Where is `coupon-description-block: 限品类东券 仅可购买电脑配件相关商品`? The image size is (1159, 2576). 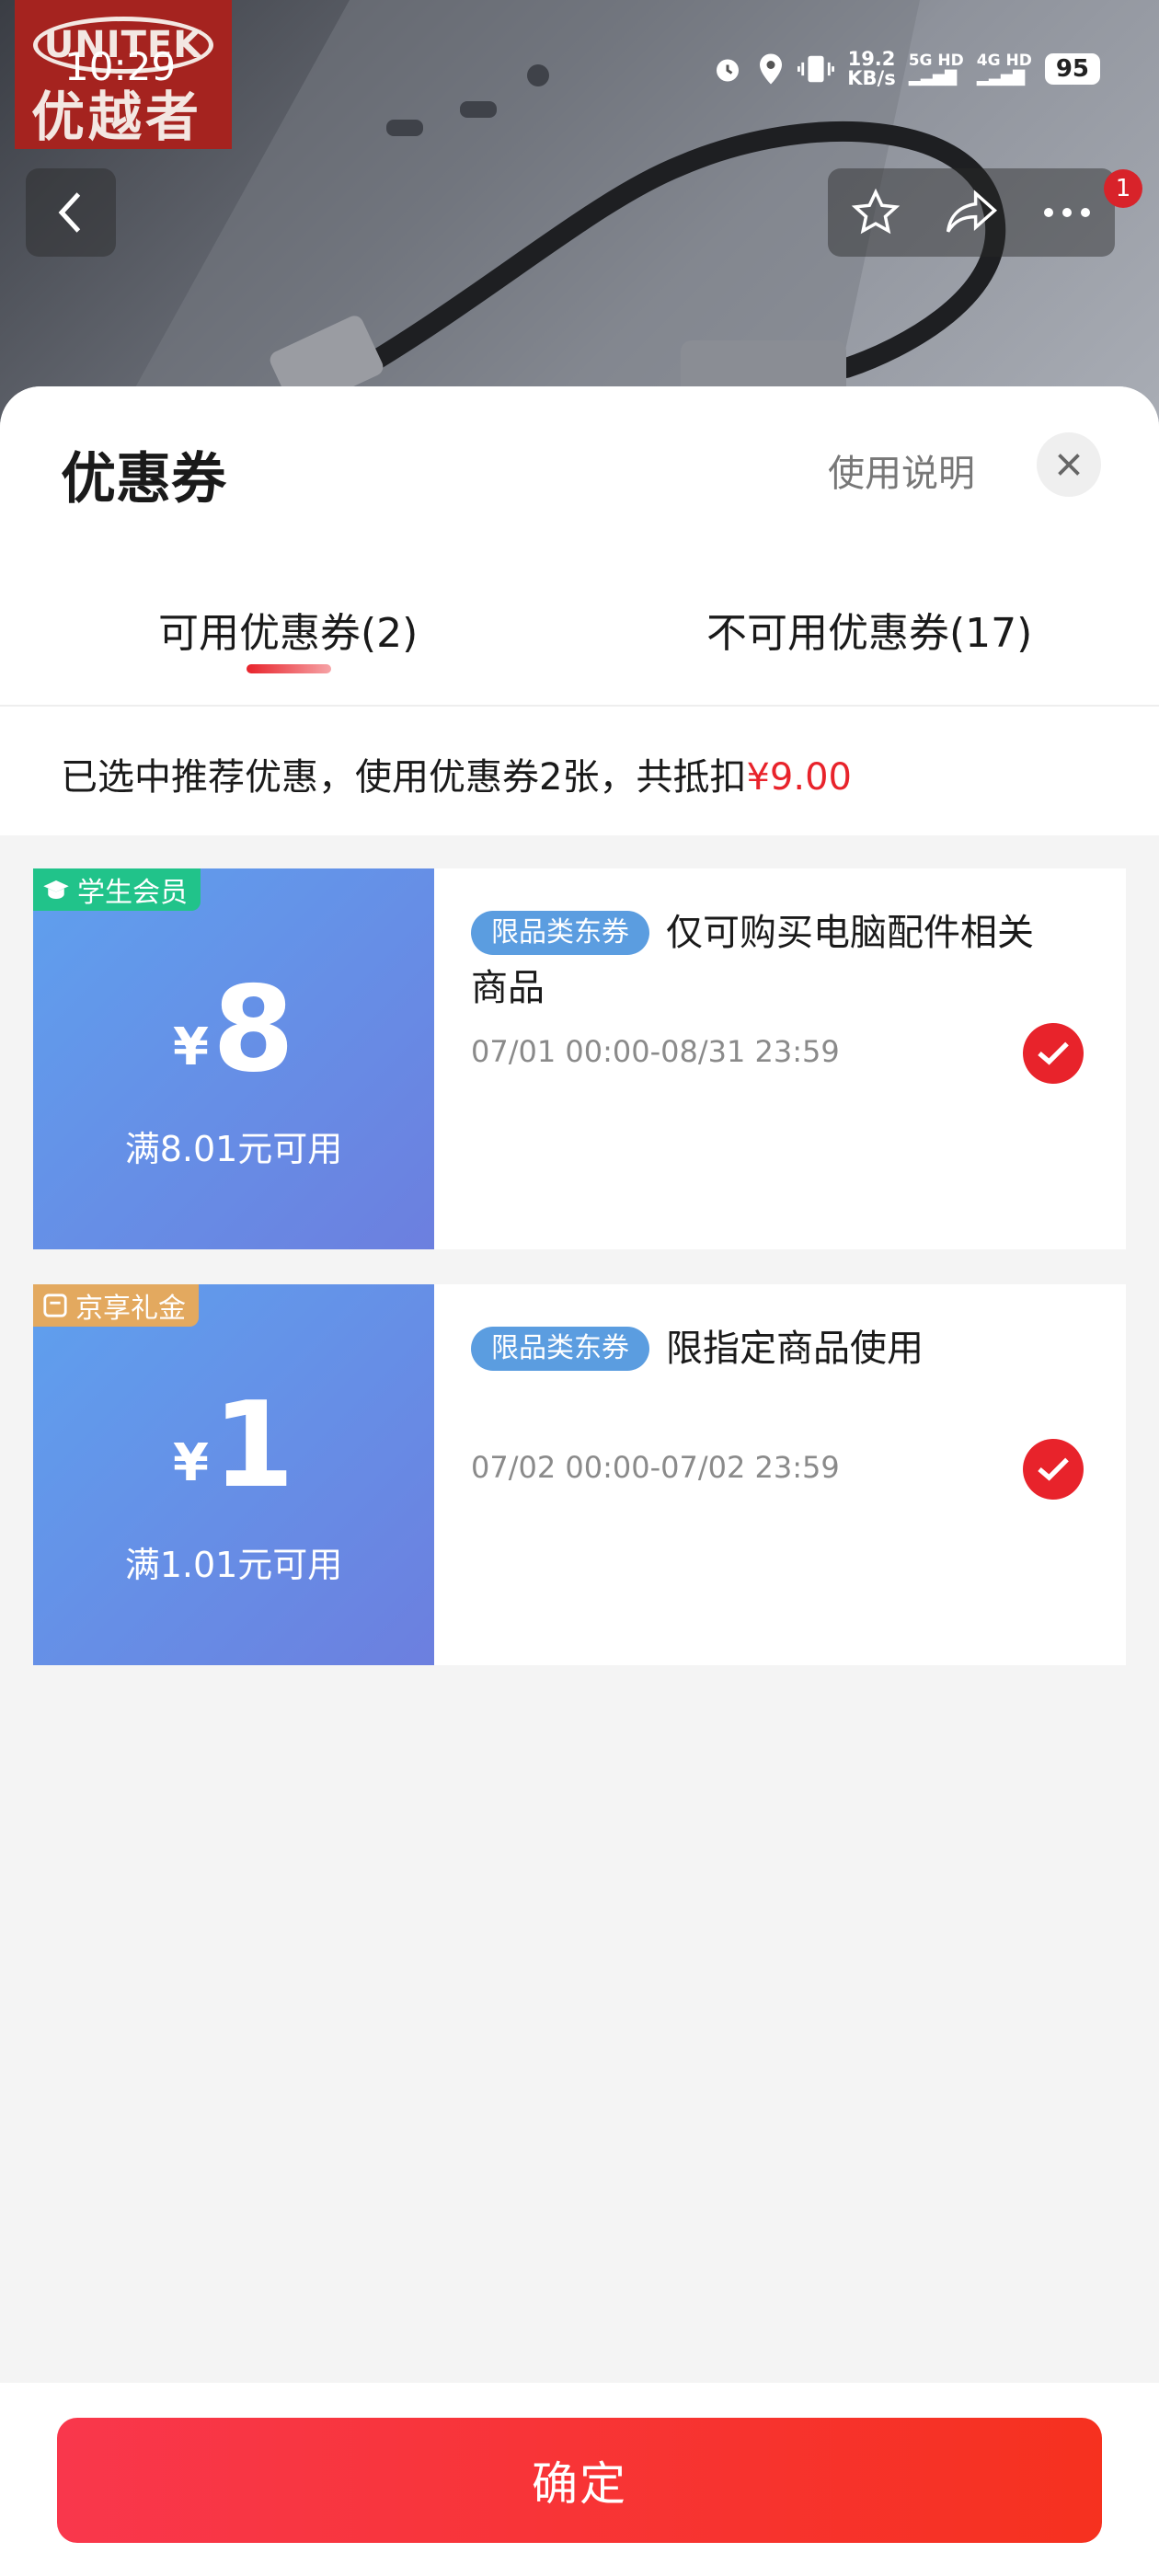 coupon-description-block: 限品类东券 仅可购买电脑配件相关商品 is located at coordinates (765, 960).